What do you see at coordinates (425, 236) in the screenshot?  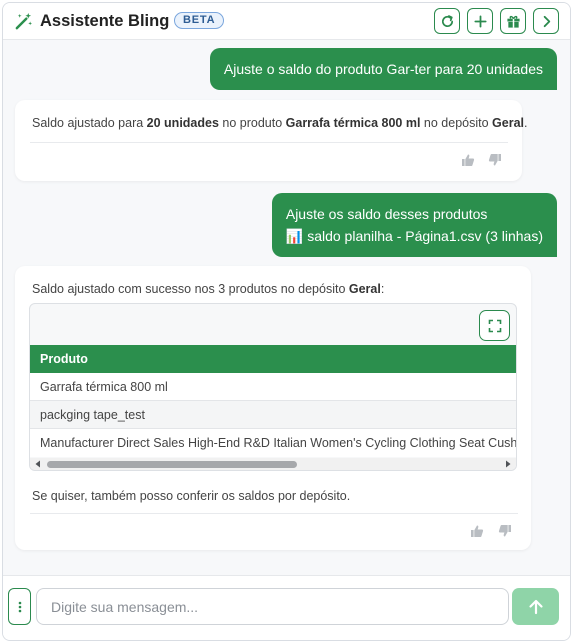 I see `attached-file-name: saldo planilha - Página1.csv (3 linhas)` at bounding box center [425, 236].